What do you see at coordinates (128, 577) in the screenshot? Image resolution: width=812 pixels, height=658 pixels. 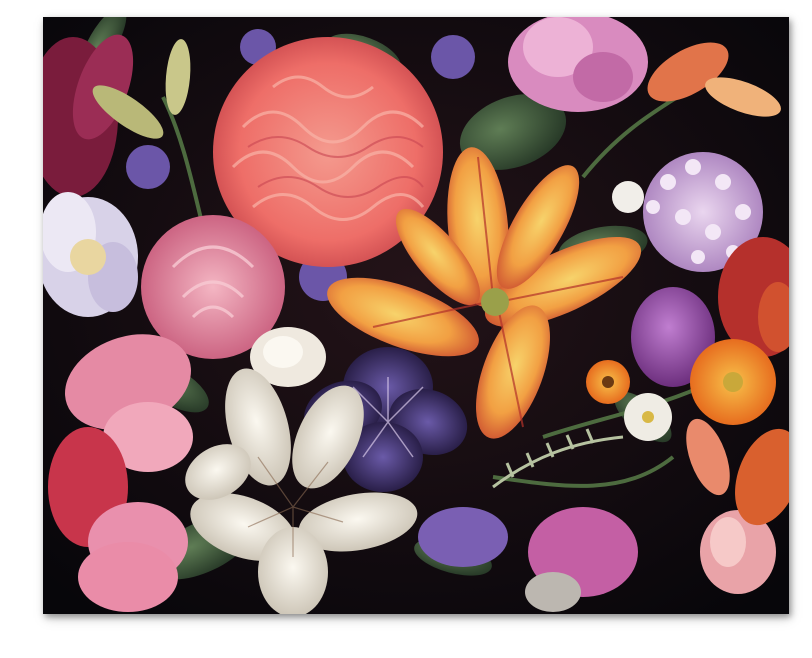 I see `pink-flower-bottom-left` at bounding box center [128, 577].